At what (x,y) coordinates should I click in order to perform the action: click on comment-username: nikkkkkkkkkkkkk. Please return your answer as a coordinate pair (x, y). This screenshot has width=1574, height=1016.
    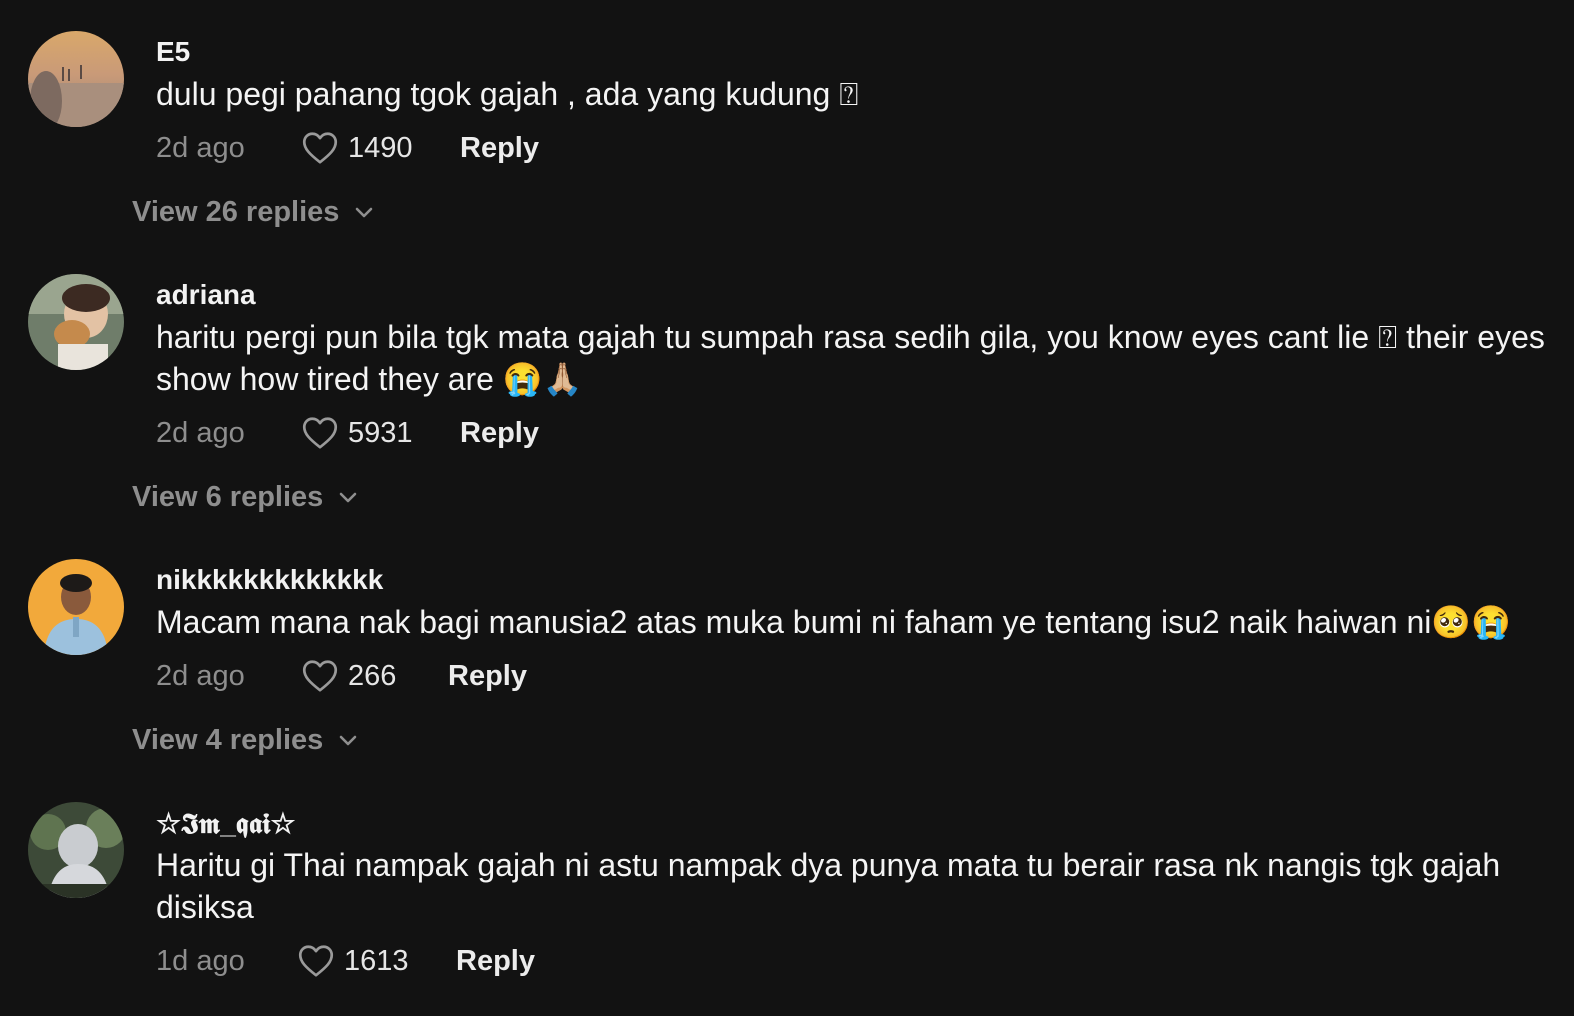
    Looking at the image, I should click on (269, 580).